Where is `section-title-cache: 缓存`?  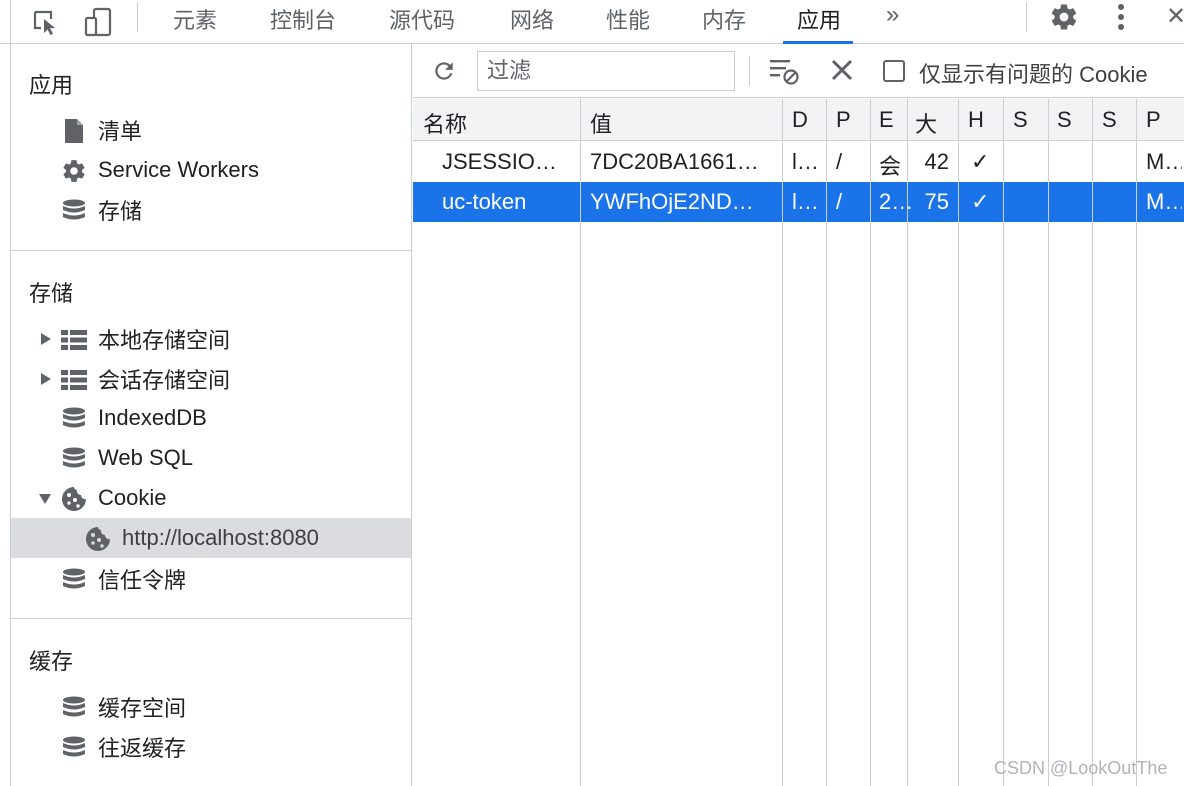 section-title-cache: 缓存 is located at coordinates (51, 661).